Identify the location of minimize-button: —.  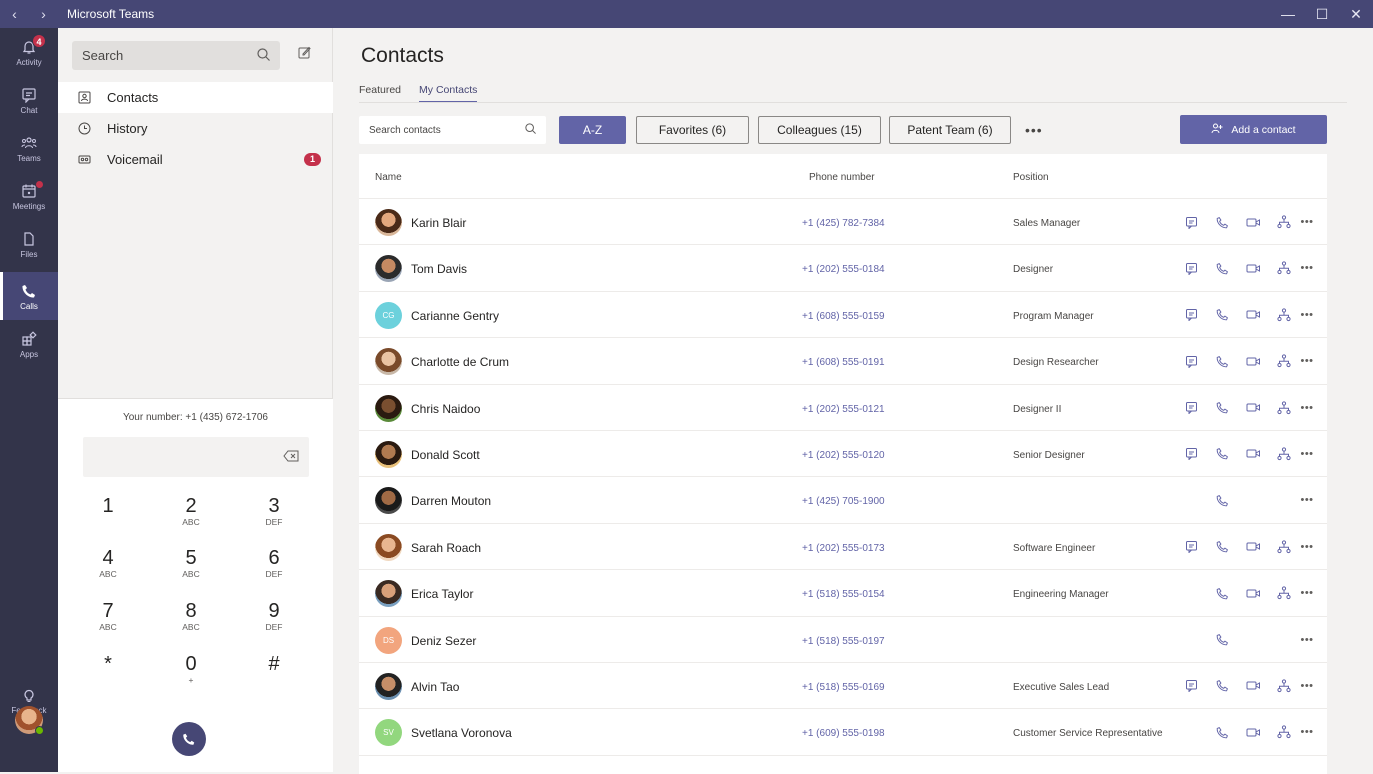
(1288, 14).